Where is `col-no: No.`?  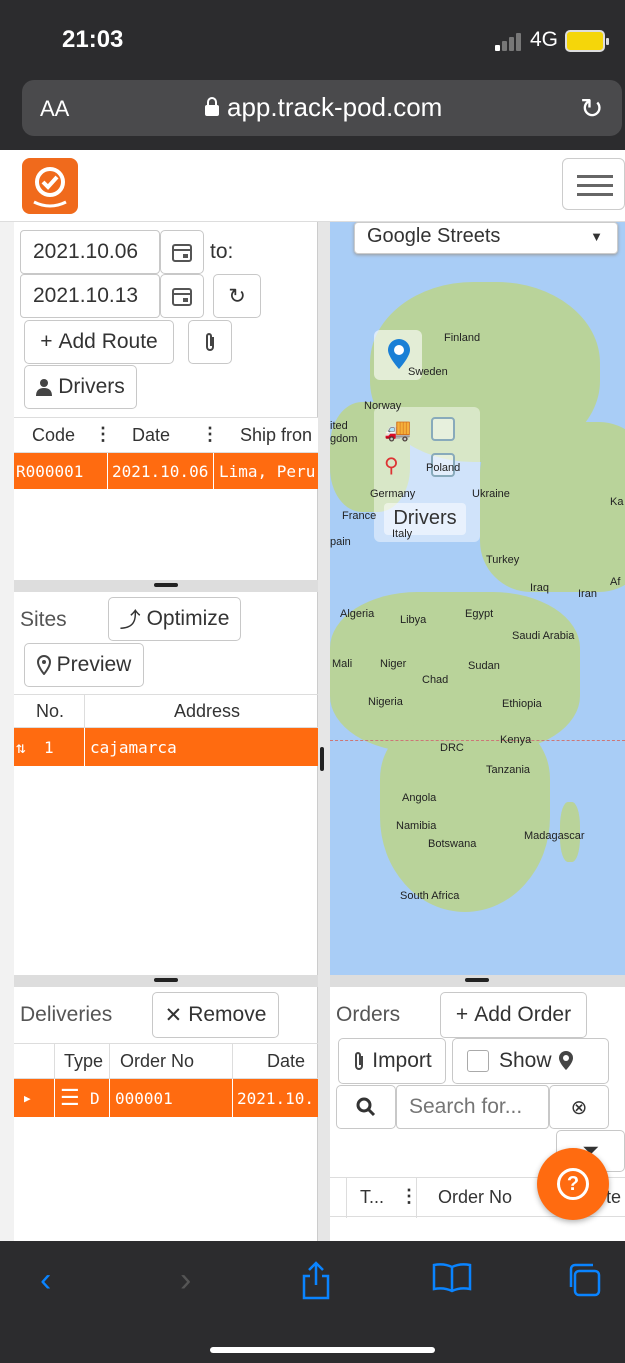 col-no: No. is located at coordinates (50, 711).